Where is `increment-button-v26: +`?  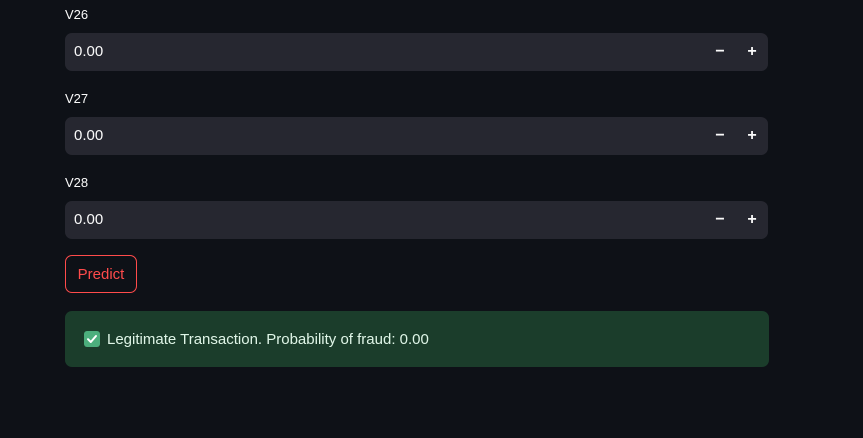 increment-button-v26: + is located at coordinates (752, 52).